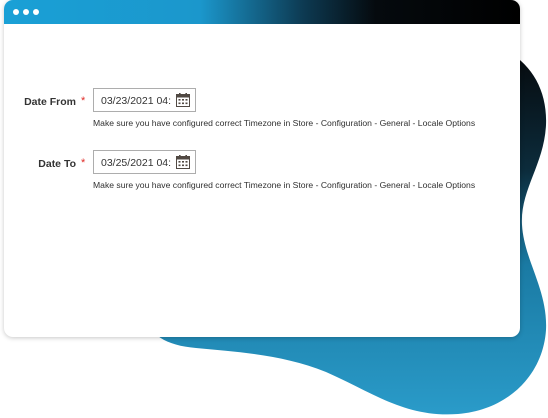  I want to click on window-titlebar, so click(262, 12).